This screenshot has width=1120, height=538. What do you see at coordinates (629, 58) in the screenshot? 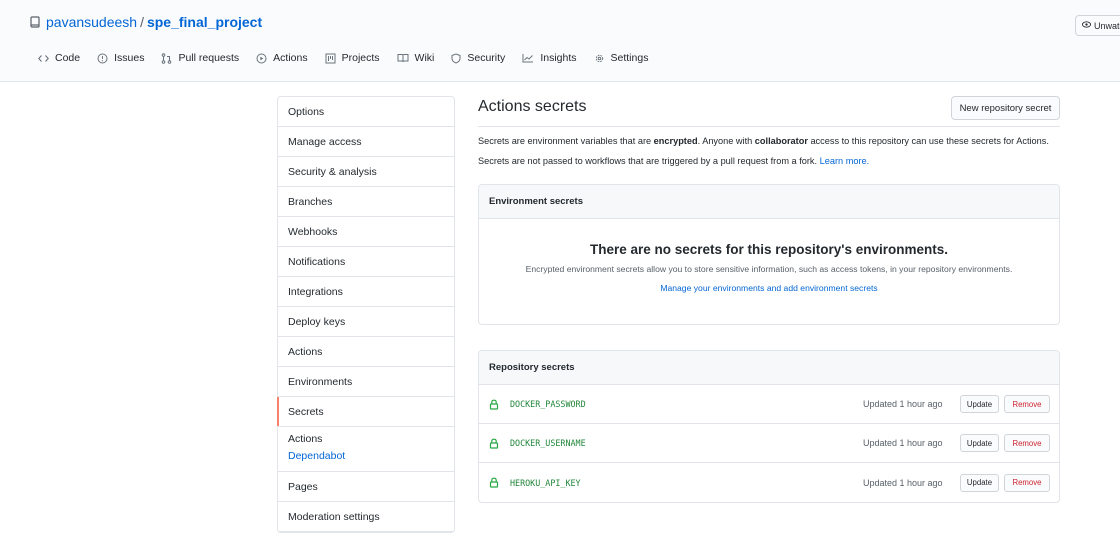
I see `tab-settings-label: Settings` at bounding box center [629, 58].